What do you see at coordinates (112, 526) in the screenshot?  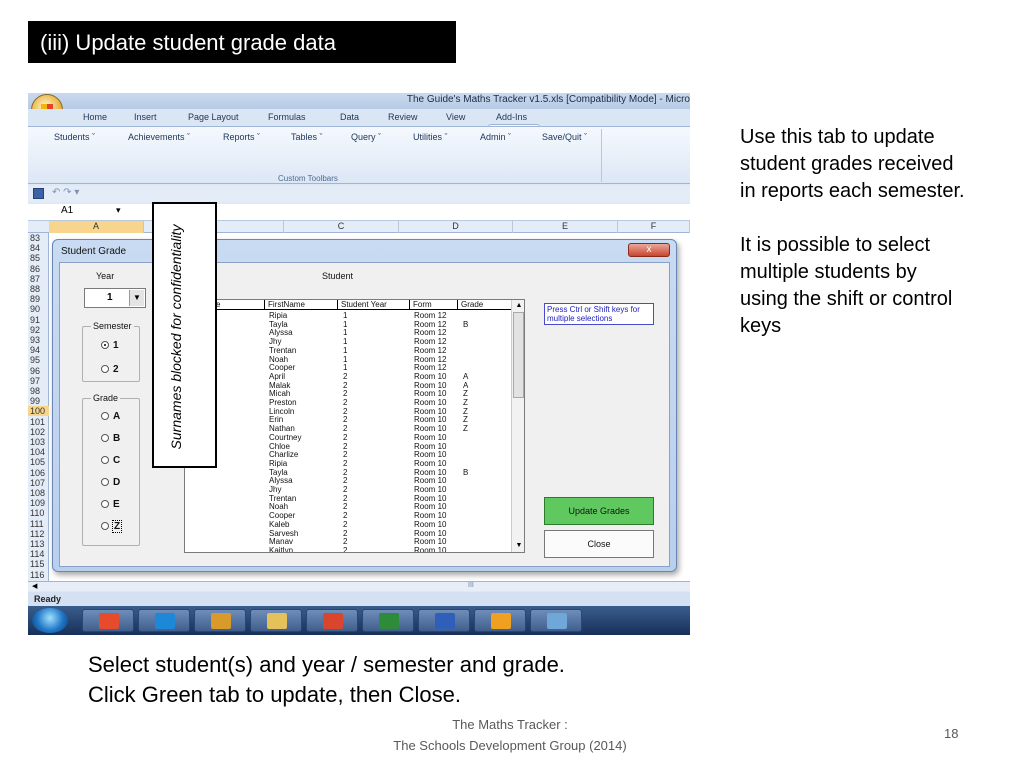 I see `grade-radio-z: Z` at bounding box center [112, 526].